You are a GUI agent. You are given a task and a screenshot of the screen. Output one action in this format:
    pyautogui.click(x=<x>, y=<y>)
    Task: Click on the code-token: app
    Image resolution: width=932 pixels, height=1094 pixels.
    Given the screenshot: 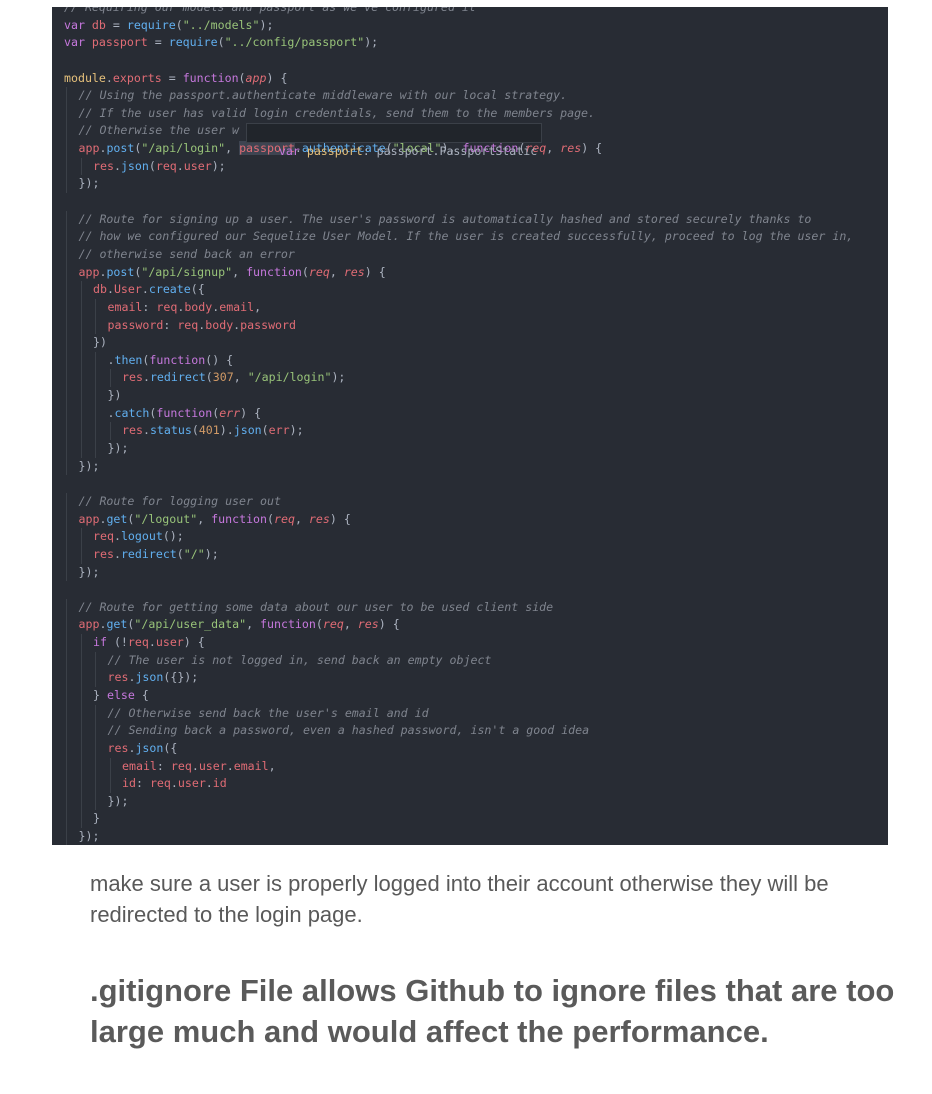 What is the action you would take?
    pyautogui.click(x=89, y=271)
    